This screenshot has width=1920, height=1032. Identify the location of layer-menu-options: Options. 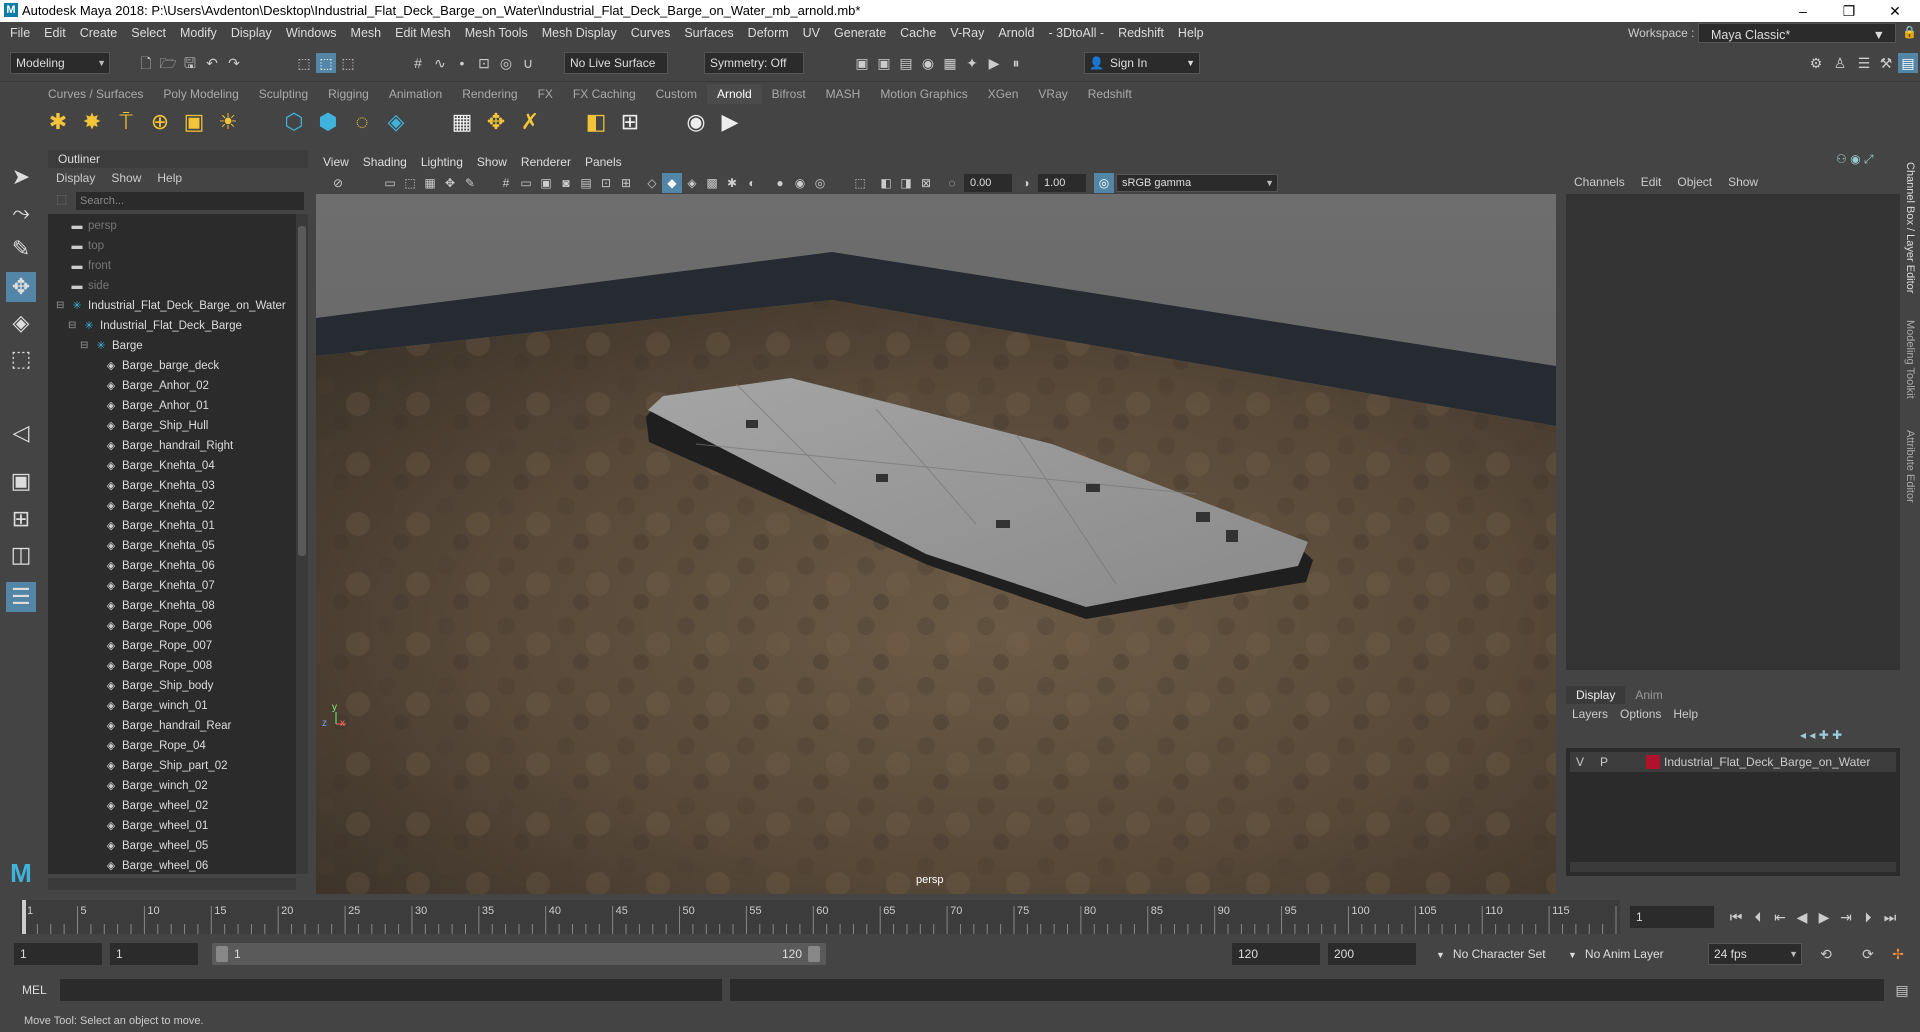
(1640, 714).